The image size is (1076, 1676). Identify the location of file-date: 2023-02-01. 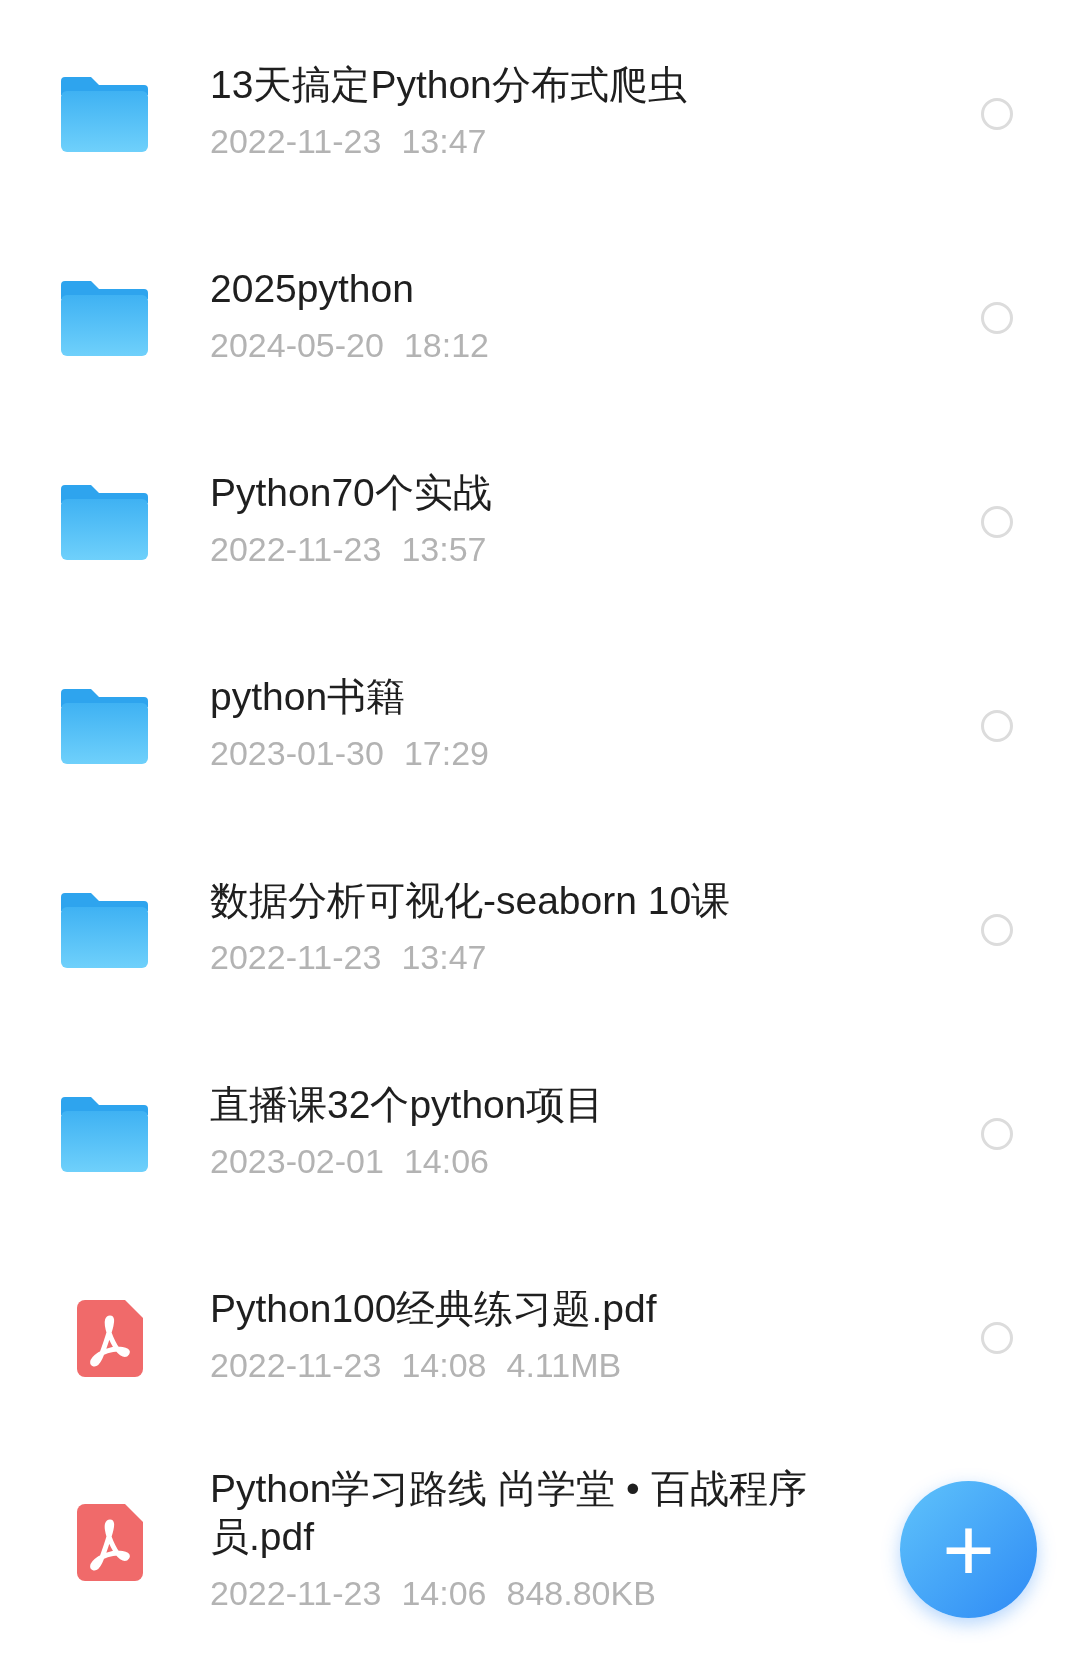
(297, 1162).